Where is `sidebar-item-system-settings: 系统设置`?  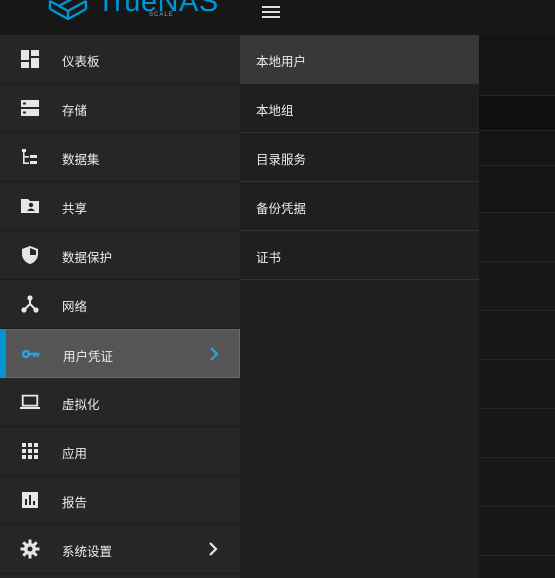
sidebar-item-system-settings: 系统设置 is located at coordinates (120, 549).